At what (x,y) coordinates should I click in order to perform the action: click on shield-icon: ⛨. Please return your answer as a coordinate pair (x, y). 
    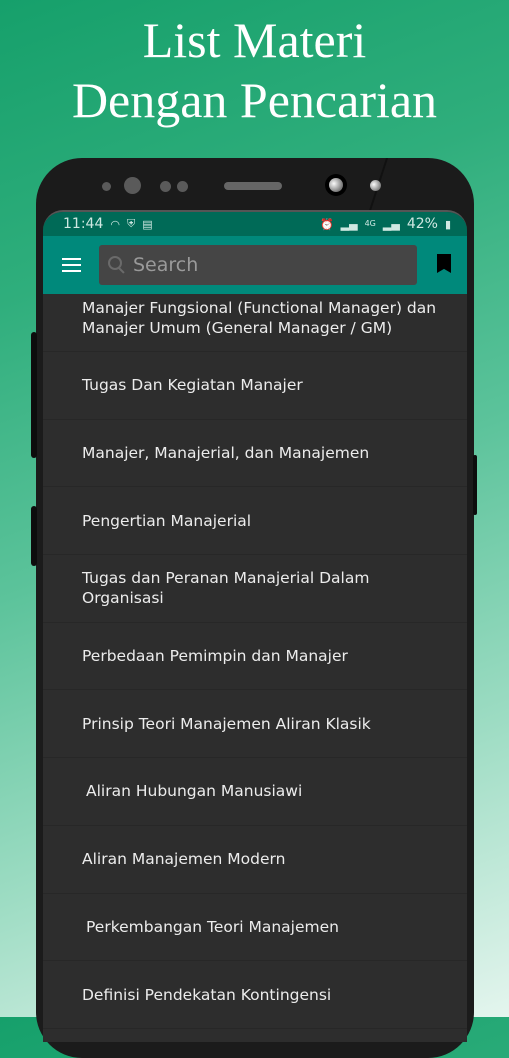
    Looking at the image, I should click on (131, 223).